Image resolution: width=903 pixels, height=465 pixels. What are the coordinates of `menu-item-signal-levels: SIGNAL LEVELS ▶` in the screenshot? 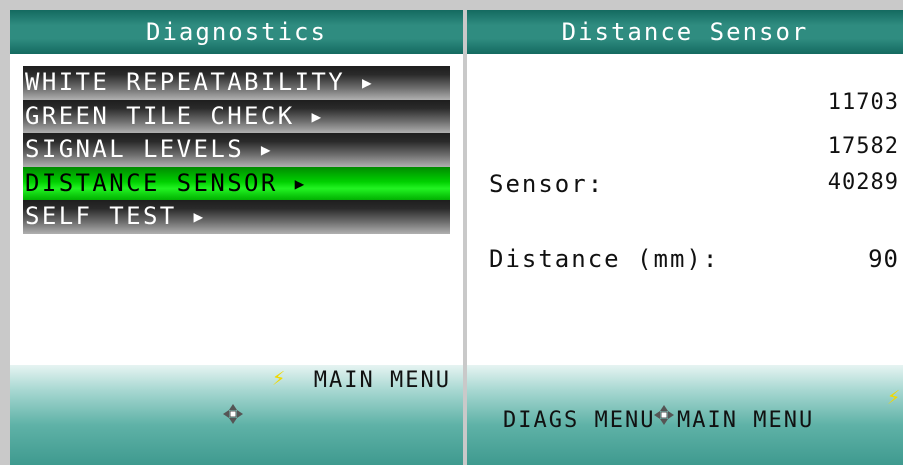 It's located at (236, 150).